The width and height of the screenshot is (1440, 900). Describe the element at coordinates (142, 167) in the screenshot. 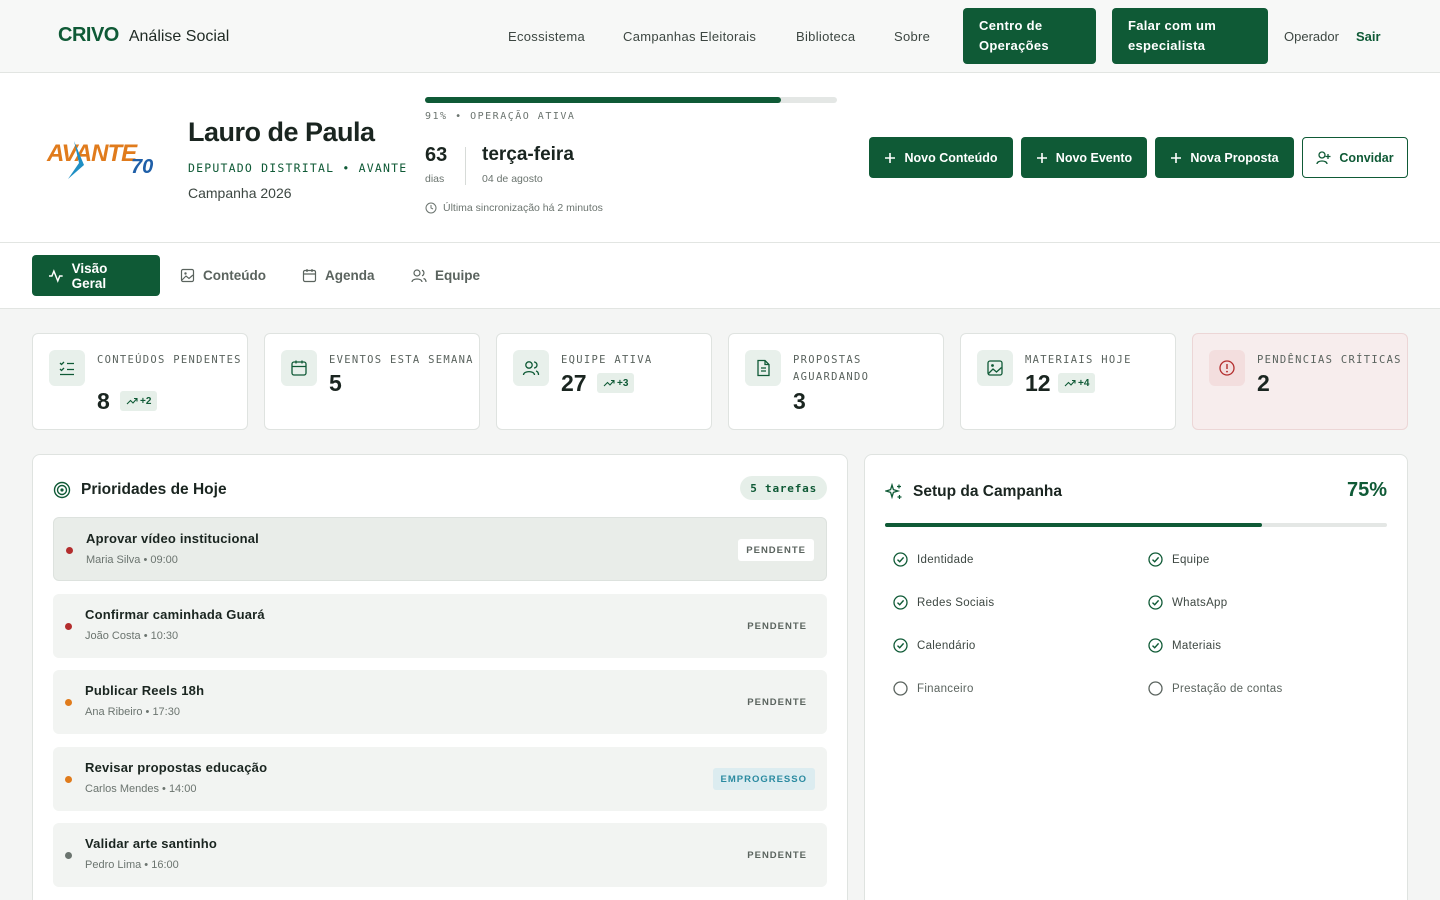

I see `svg-text: 70` at that location.